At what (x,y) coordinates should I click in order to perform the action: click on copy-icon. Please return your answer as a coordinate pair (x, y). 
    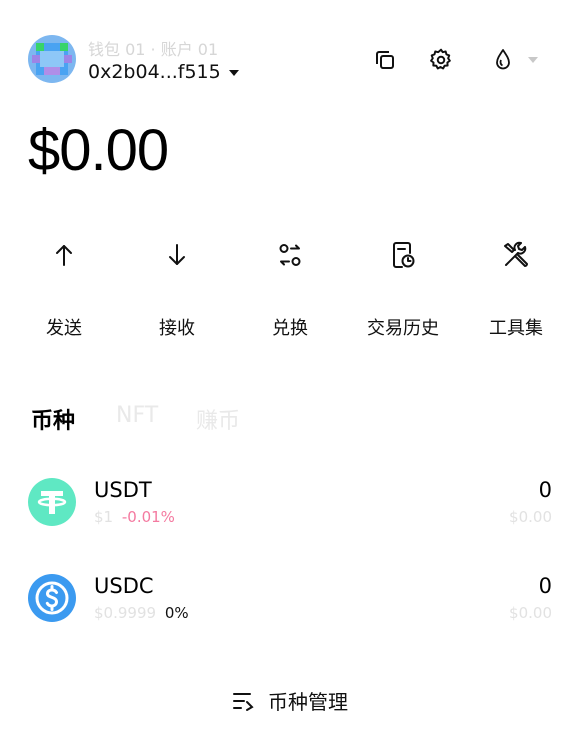
    Looking at the image, I should click on (385, 60).